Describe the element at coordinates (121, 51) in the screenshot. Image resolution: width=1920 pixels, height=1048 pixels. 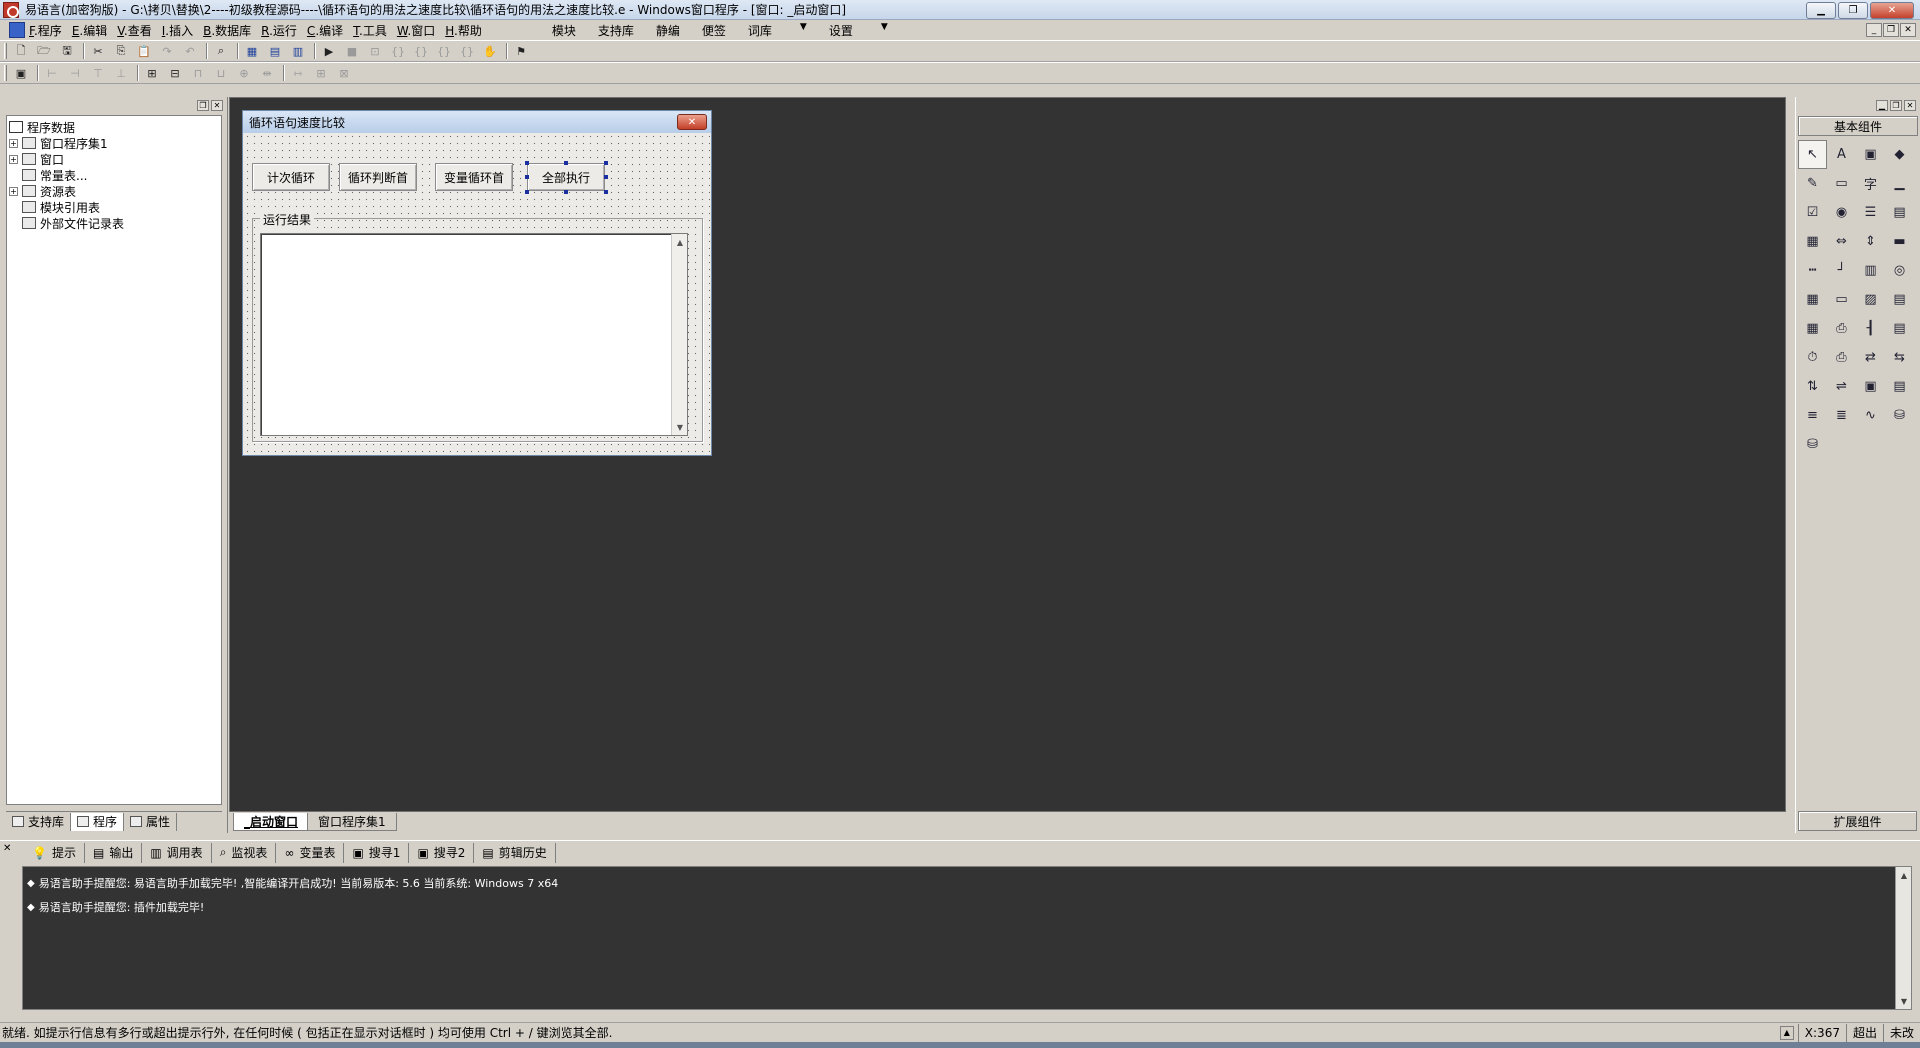
I see `copy-icon: ⎘` at that location.